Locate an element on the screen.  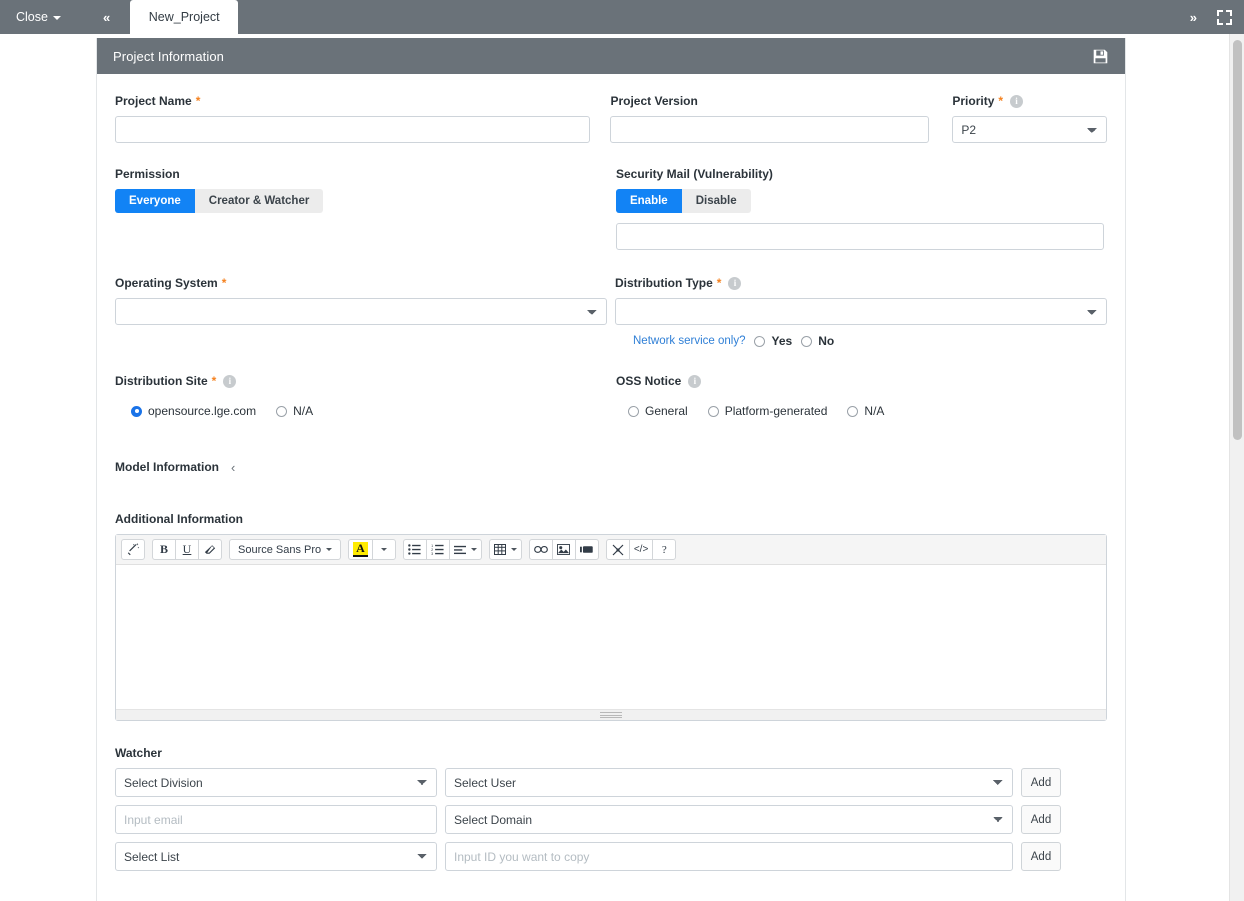
toolbar-group-font: Source Sans Pro is located at coordinates (285, 549).